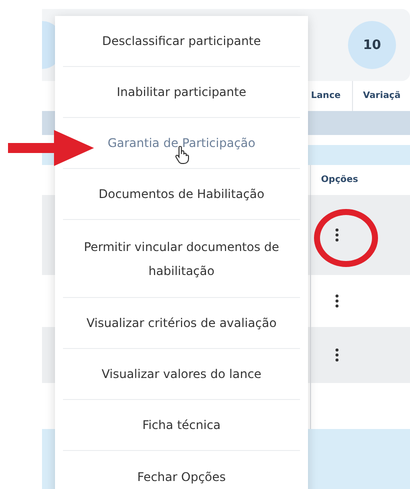  I want to click on menu-item: Fechar Opções, so click(181, 470).